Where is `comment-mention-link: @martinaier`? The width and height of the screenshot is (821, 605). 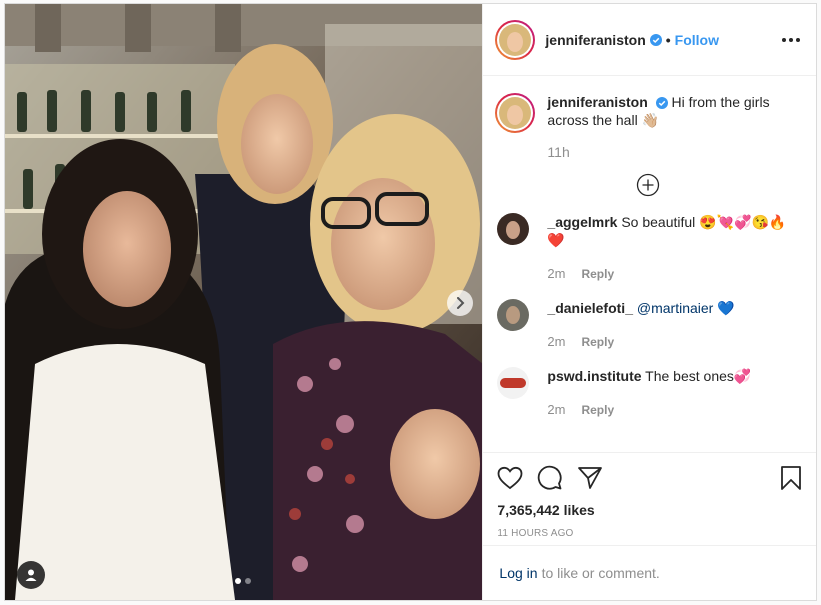
comment-mention-link: @martinaier is located at coordinates (675, 308).